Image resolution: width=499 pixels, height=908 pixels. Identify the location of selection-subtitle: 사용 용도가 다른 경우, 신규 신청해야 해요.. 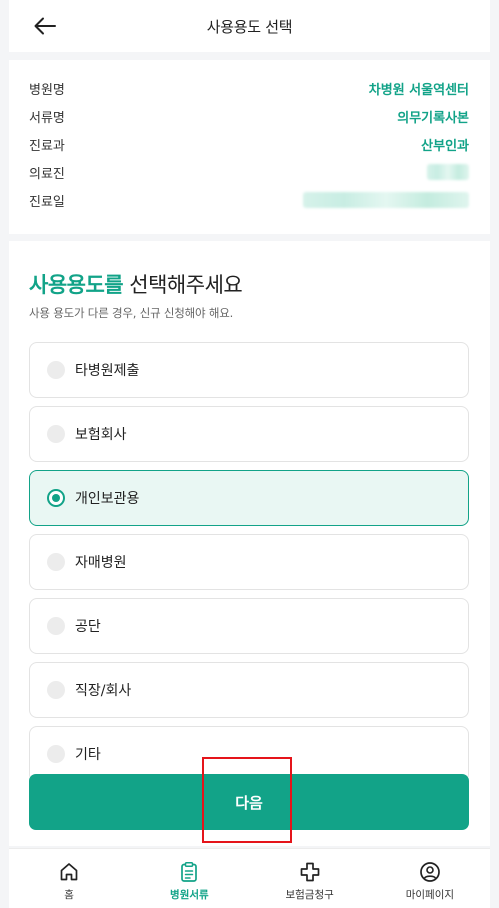
(131, 313).